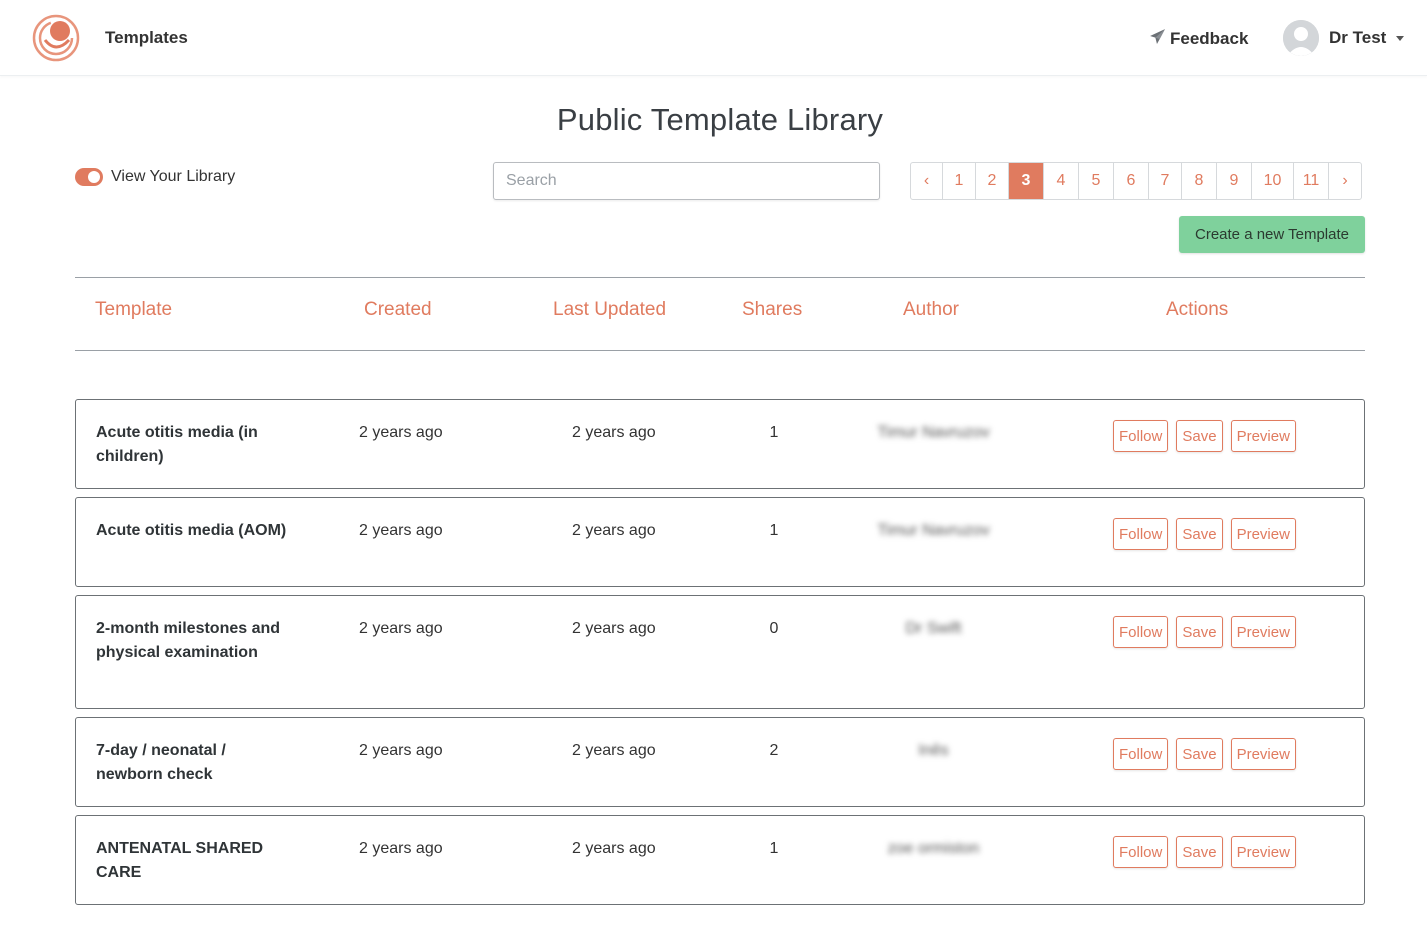  I want to click on pagination-prev: ‹, so click(927, 181).